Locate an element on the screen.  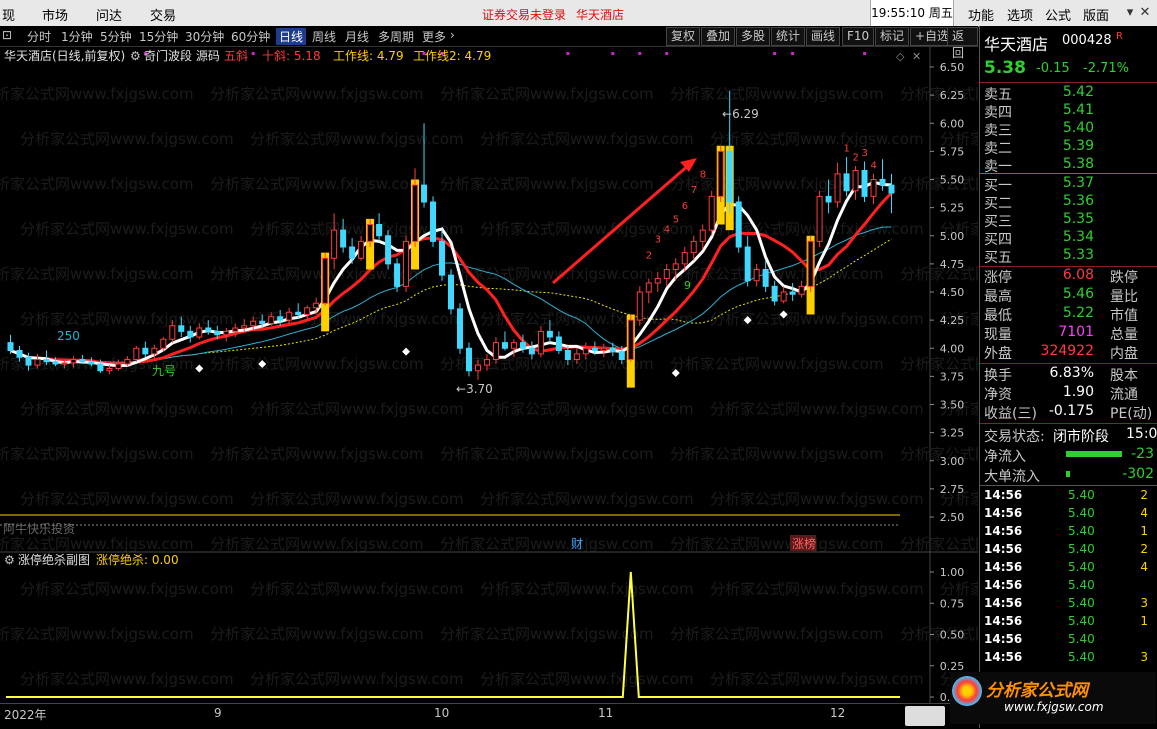
sub-indicator-name: 涨停绝杀副图 is located at coordinates (54, 559).